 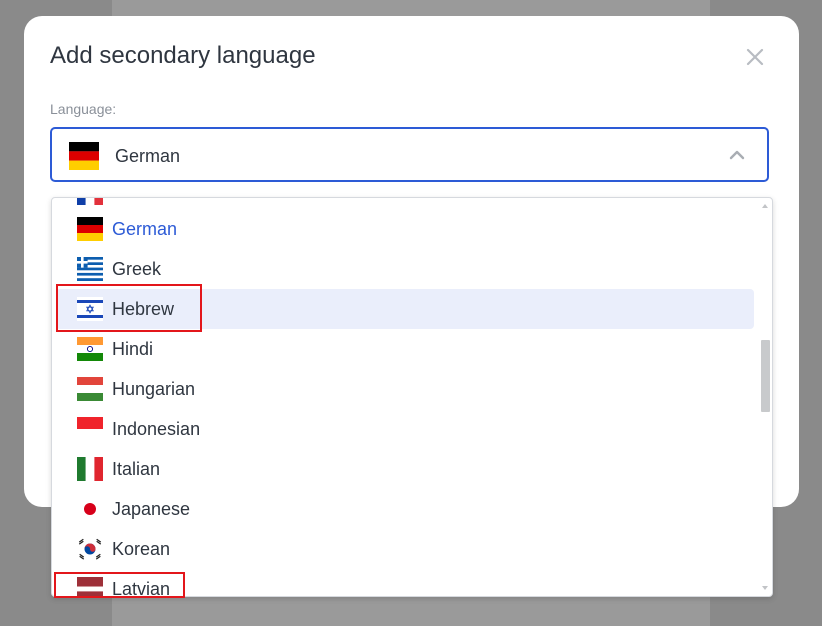 I want to click on chevron-up-icon, so click(x=737, y=155).